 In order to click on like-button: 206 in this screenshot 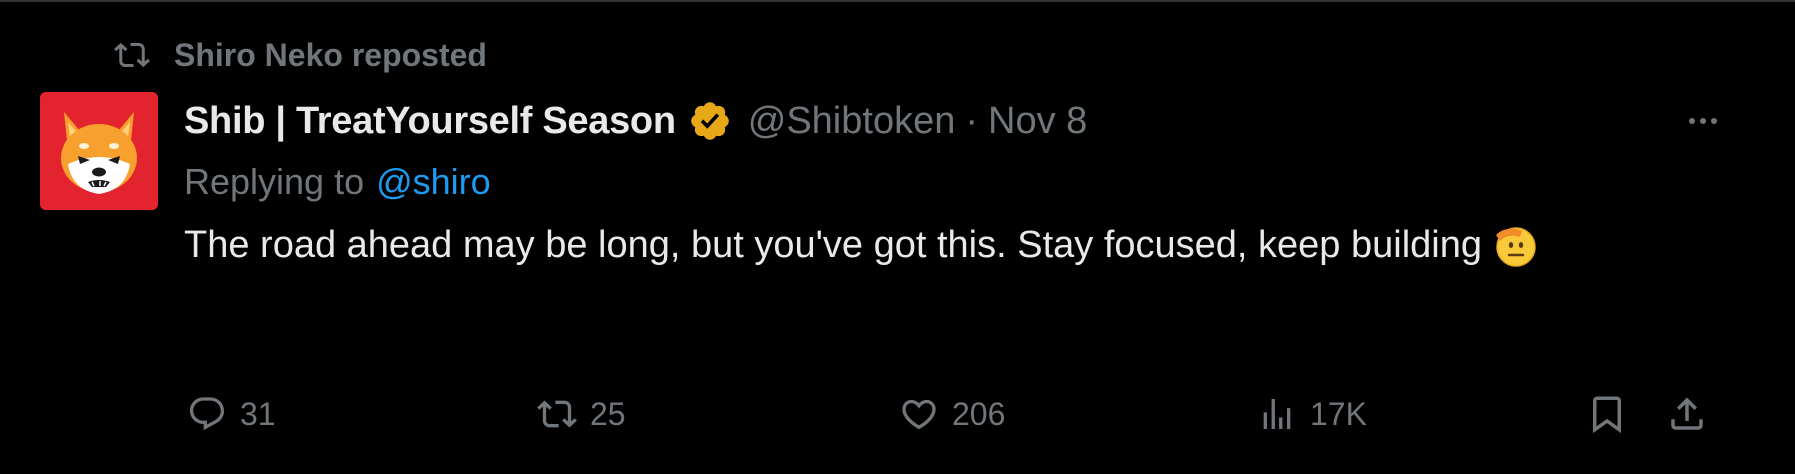, I will do `click(950, 414)`.